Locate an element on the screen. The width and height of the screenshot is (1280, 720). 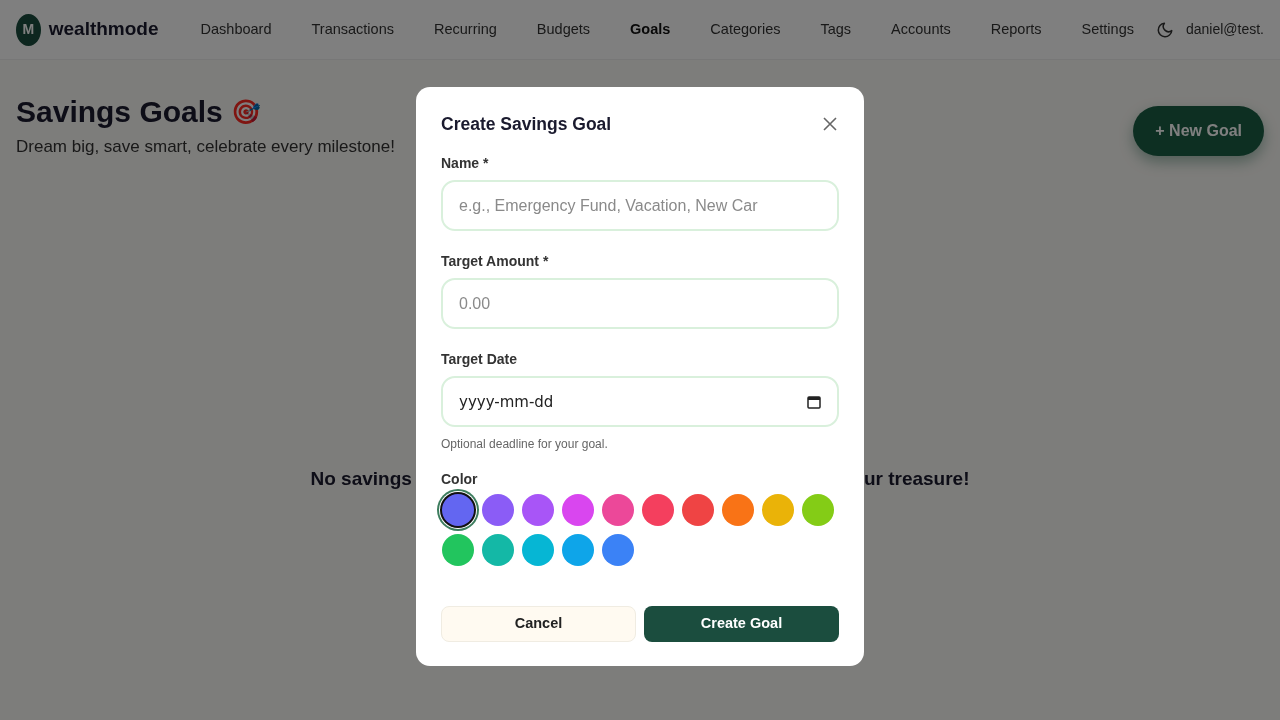
nav-link: Dashboard is located at coordinates (236, 29).